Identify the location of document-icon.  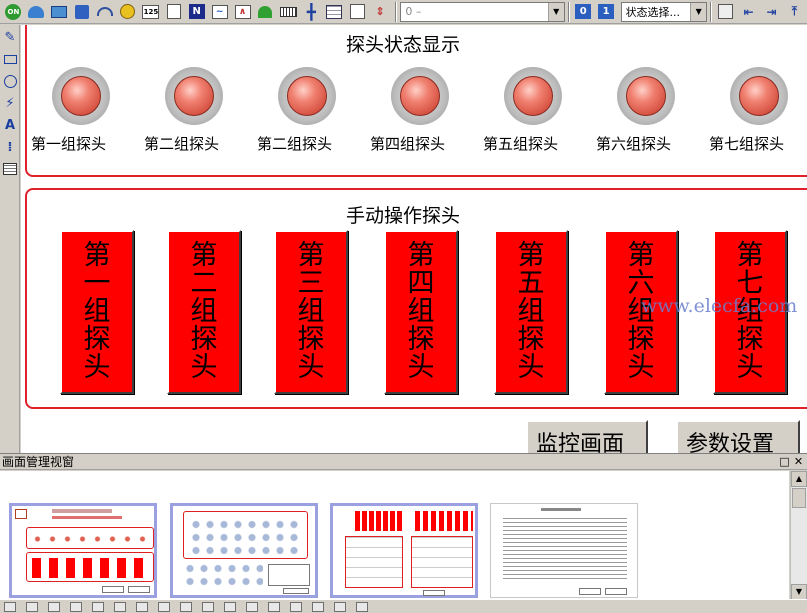
(173, 12).